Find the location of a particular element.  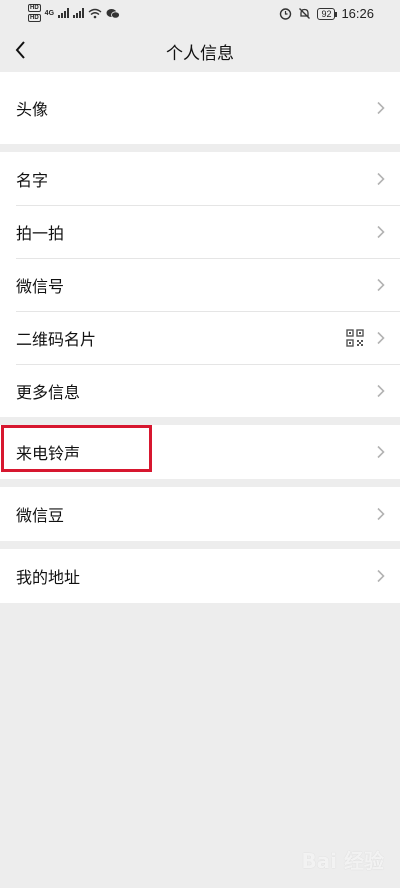

row-label: 拍一拍 is located at coordinates (40, 233).